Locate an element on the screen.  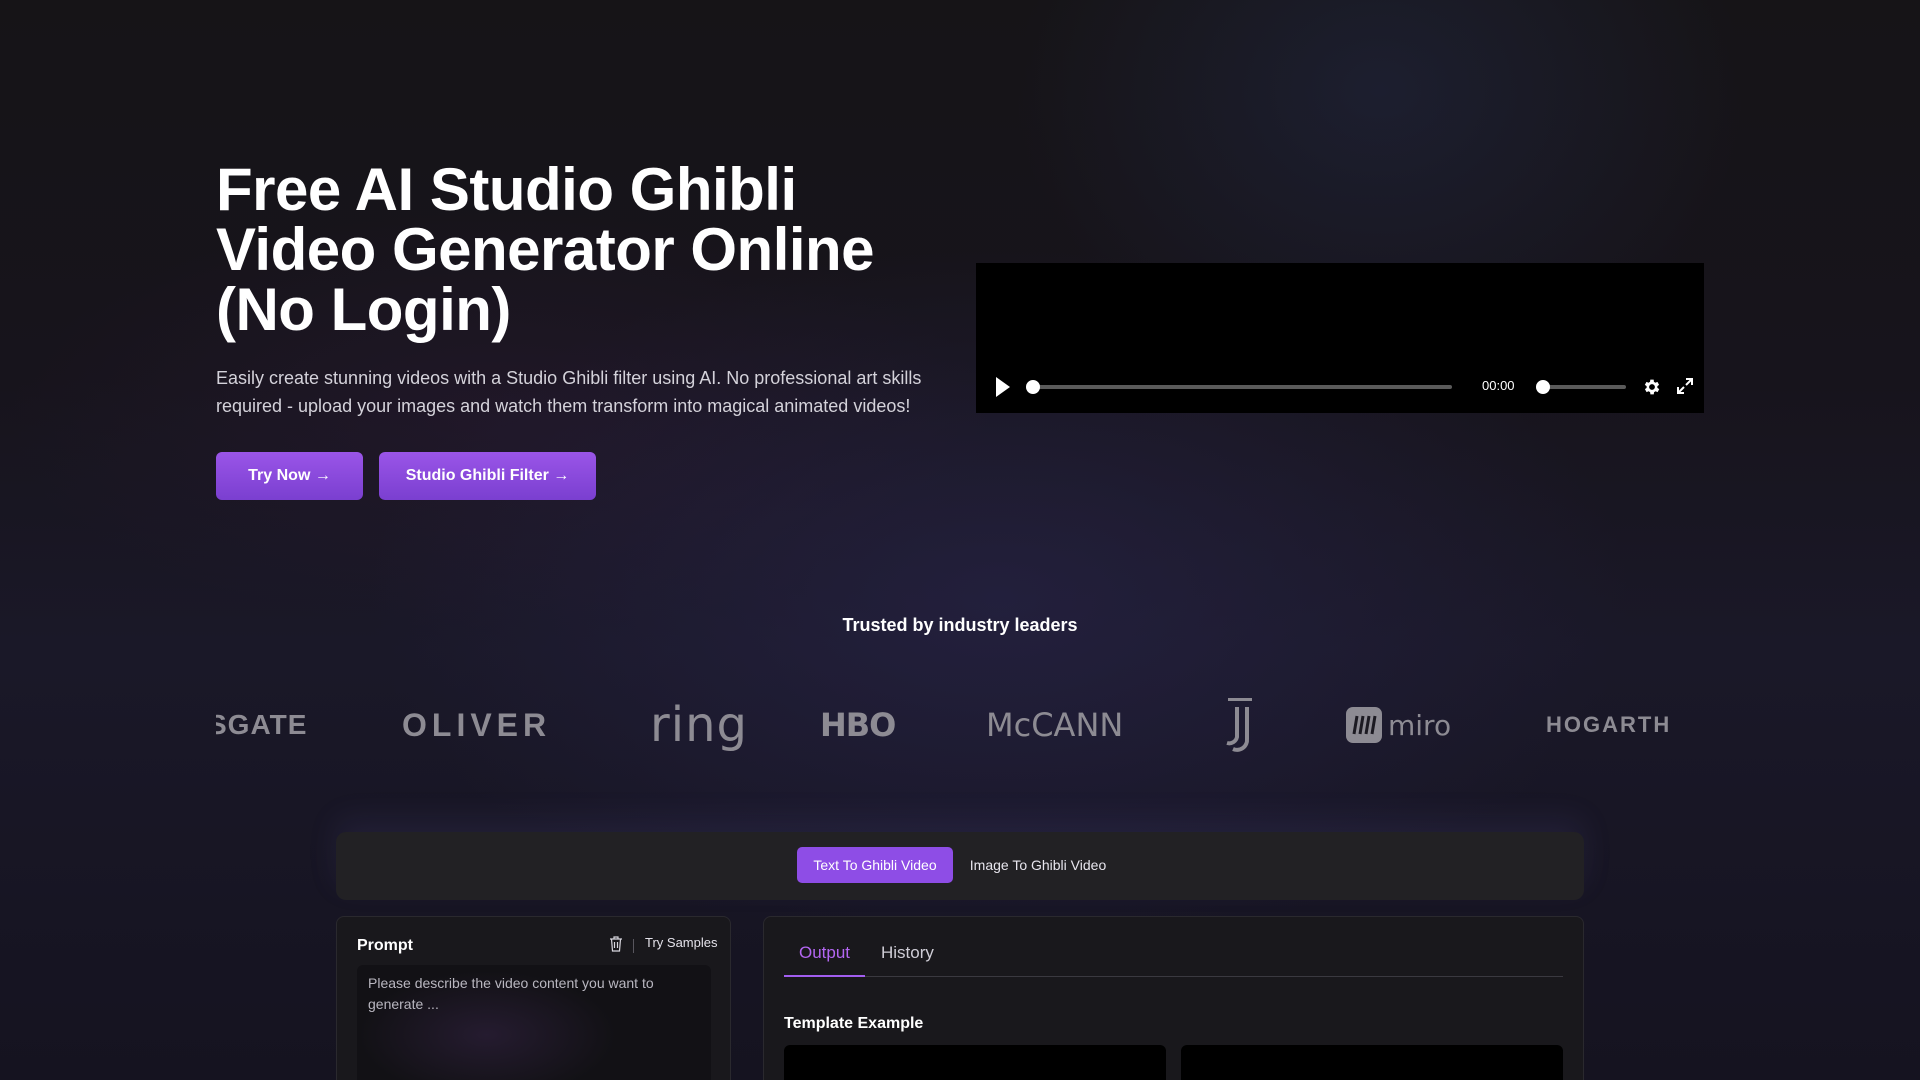
try-now-button: Try Now → is located at coordinates (289, 476).